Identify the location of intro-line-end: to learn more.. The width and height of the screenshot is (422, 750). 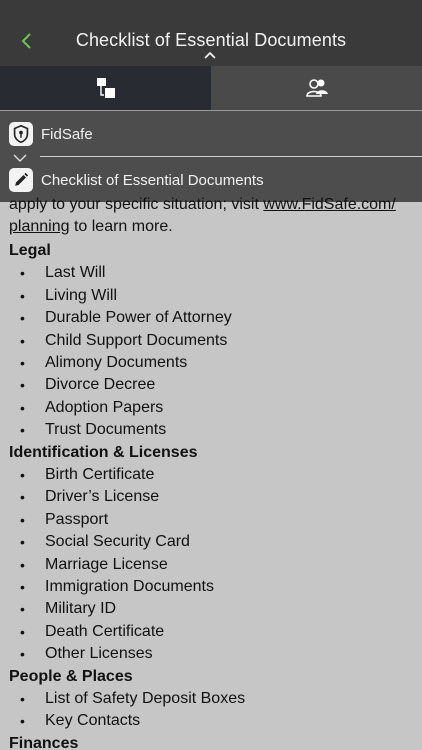
(121, 226).